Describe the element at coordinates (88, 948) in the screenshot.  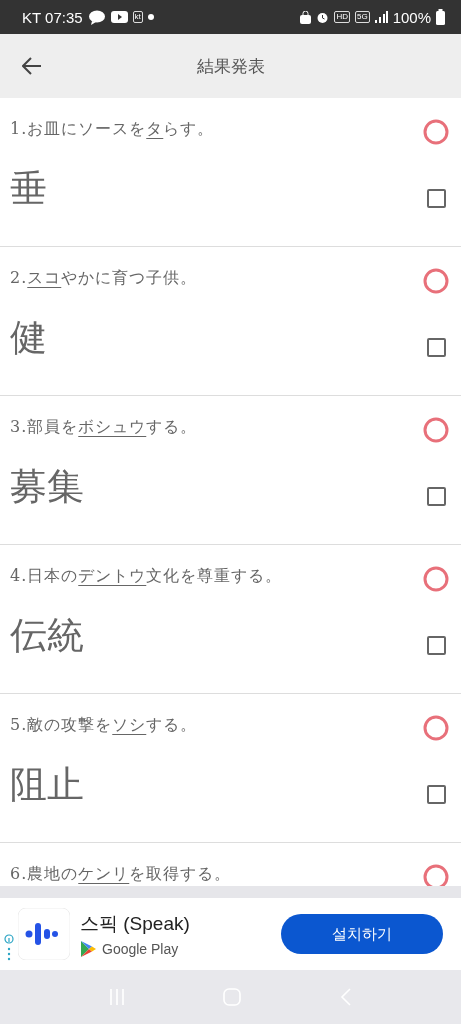
I see `play-store-icon` at that location.